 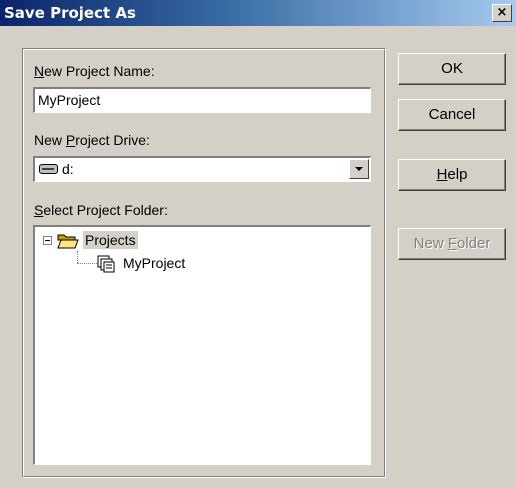 What do you see at coordinates (452, 244) in the screenshot?
I see `new-folder-button: New Folder` at bounding box center [452, 244].